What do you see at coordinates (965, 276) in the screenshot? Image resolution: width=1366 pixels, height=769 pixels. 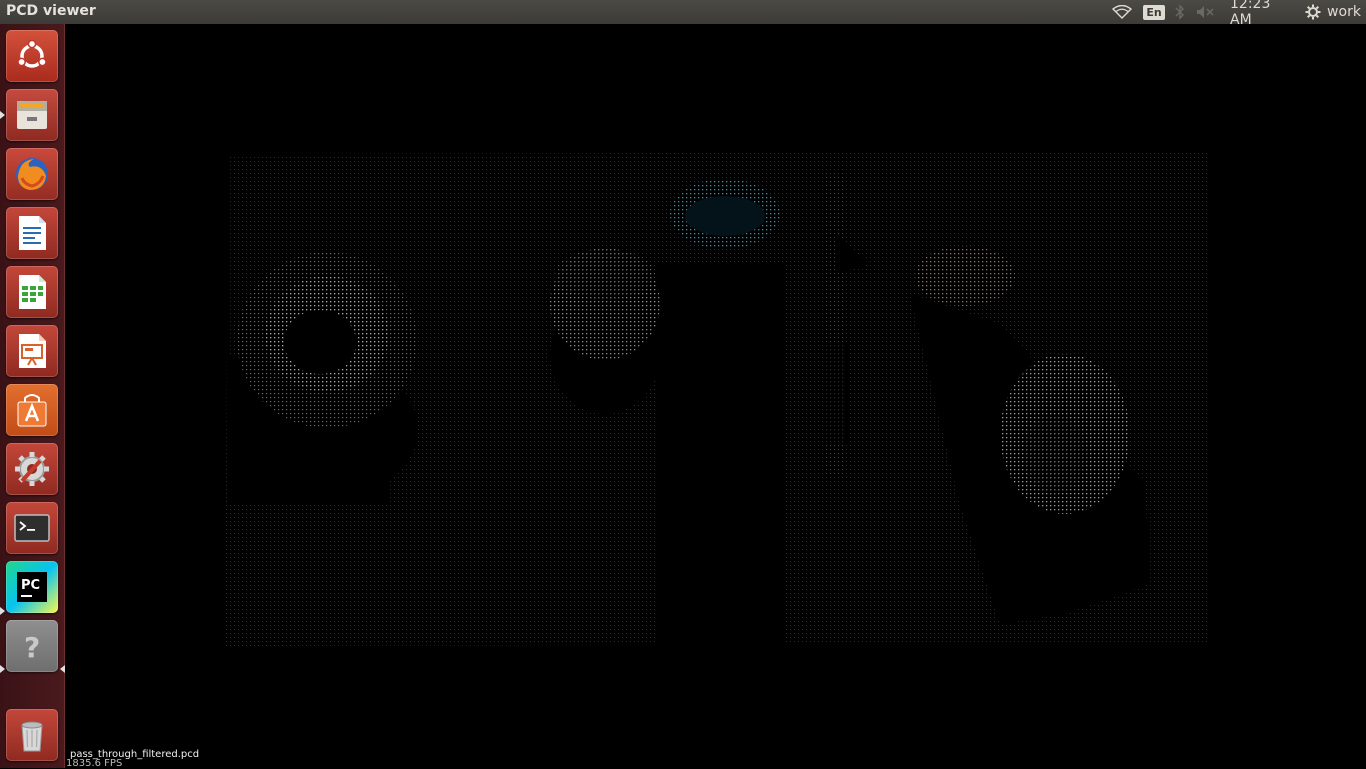 I see `object-tilted-bottle` at bounding box center [965, 276].